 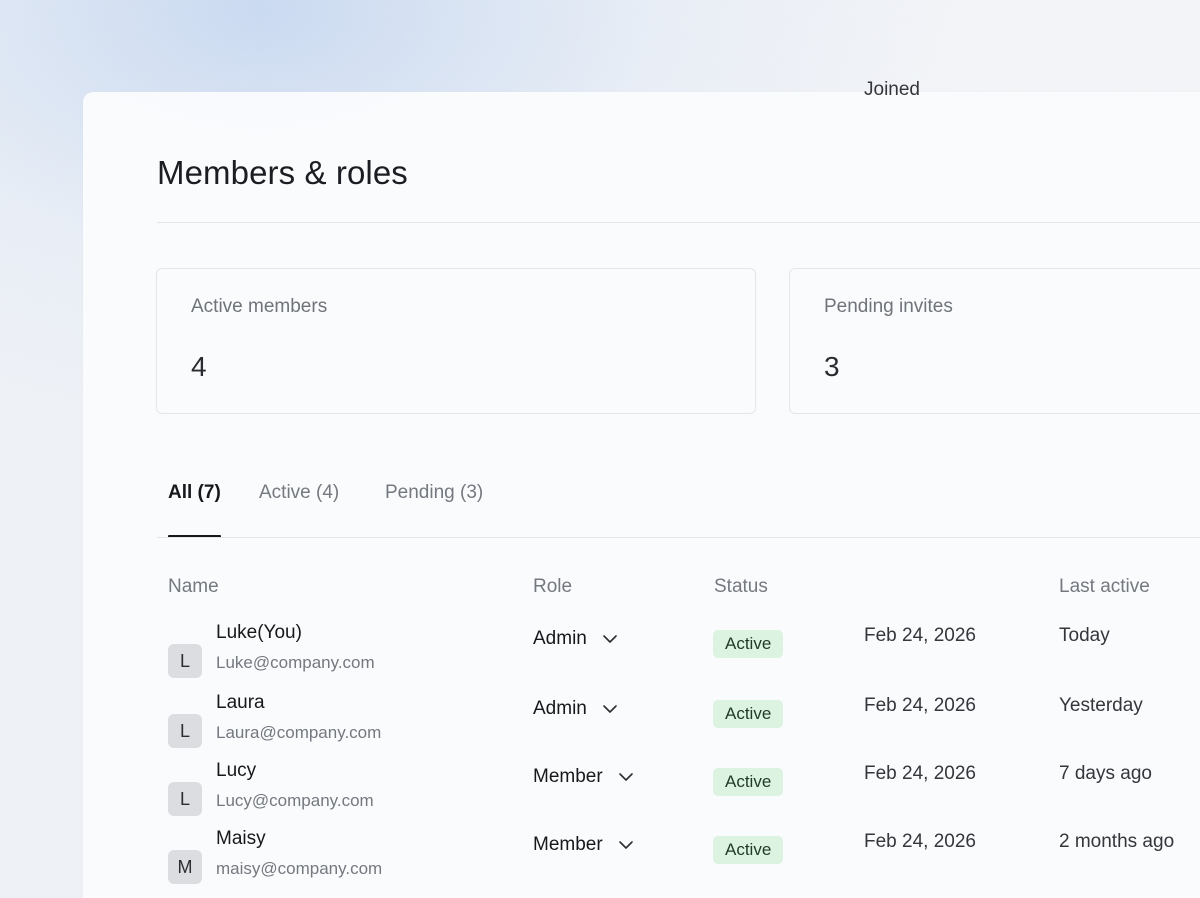 I want to click on member-email: maisy@company.com, so click(x=299, y=868).